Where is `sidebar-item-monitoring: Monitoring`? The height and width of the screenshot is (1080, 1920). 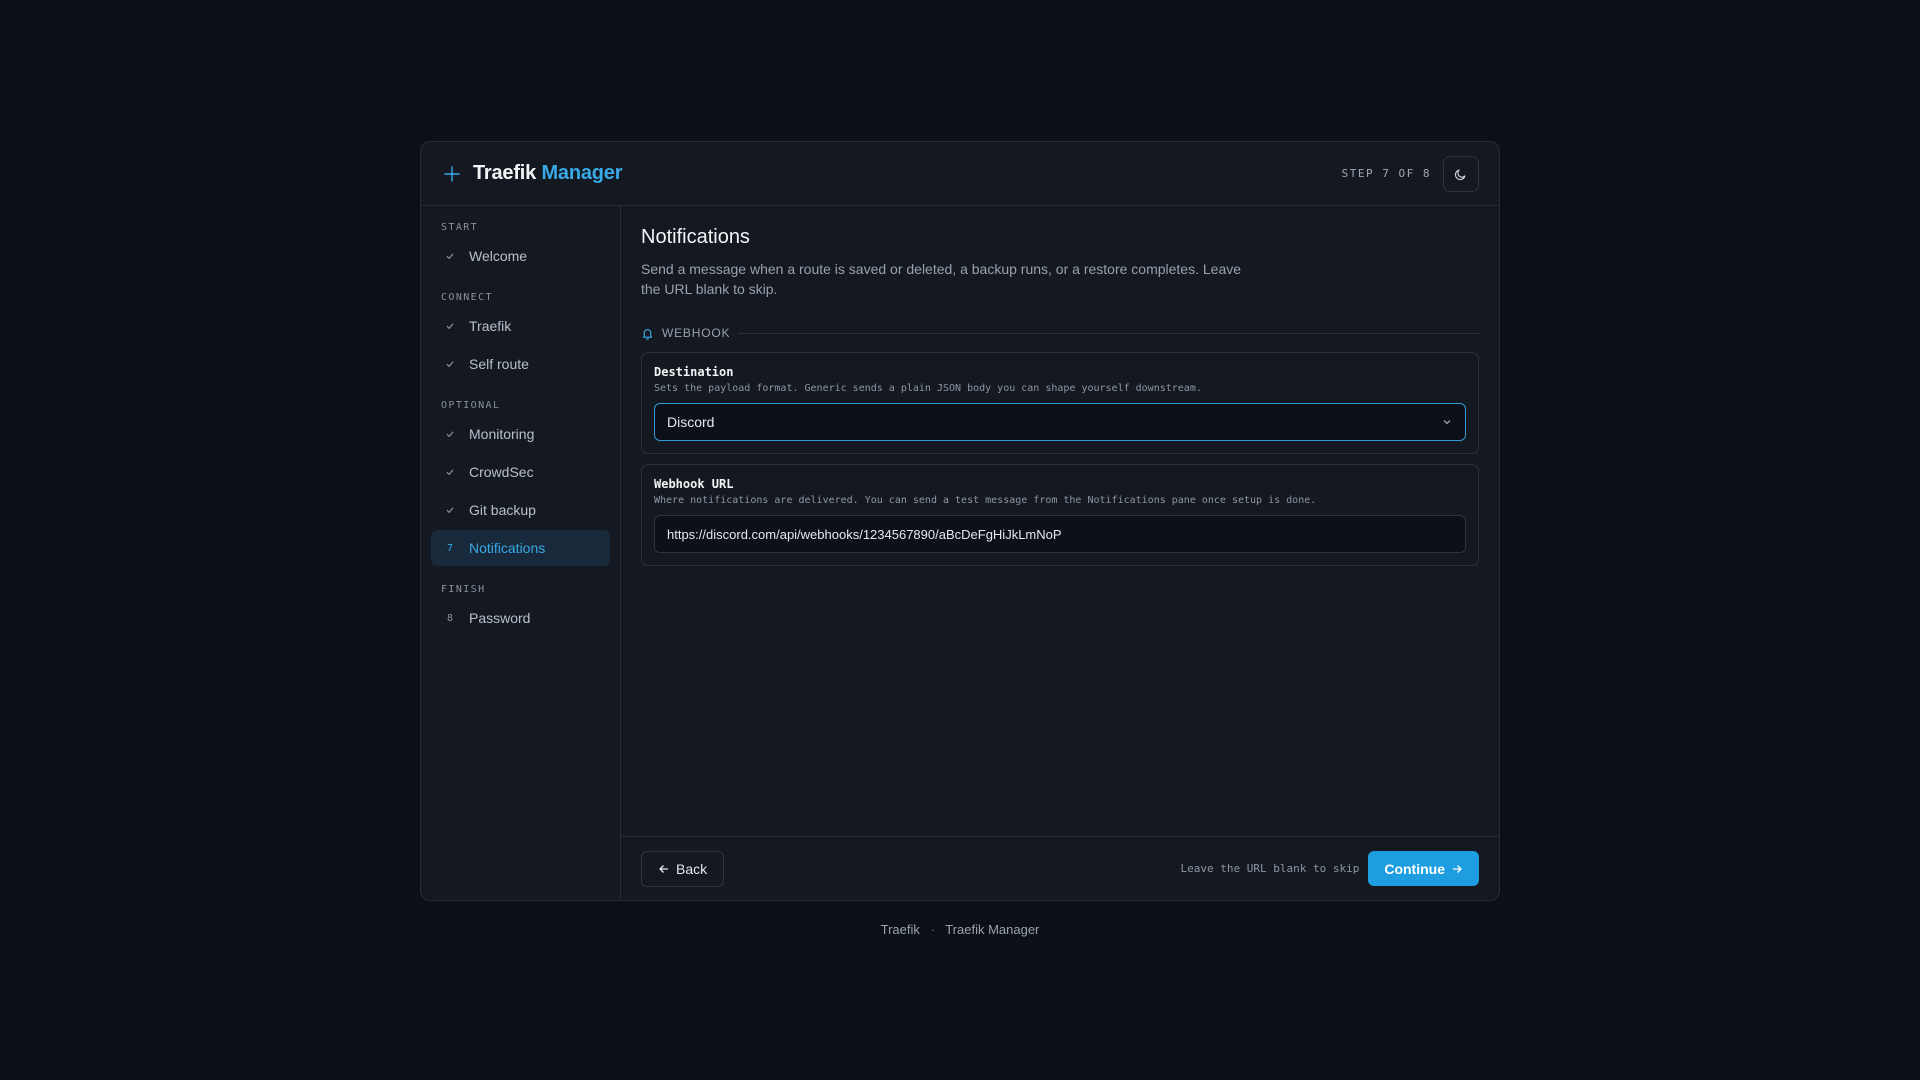
sidebar-item-monitoring: Monitoring is located at coordinates (520, 434).